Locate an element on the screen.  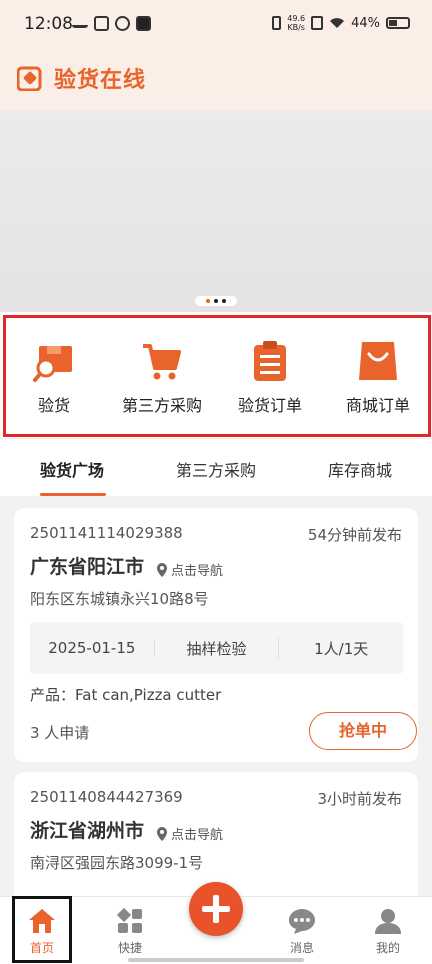
nav-shortcuts: 快捷 is located at coordinates (130, 929).